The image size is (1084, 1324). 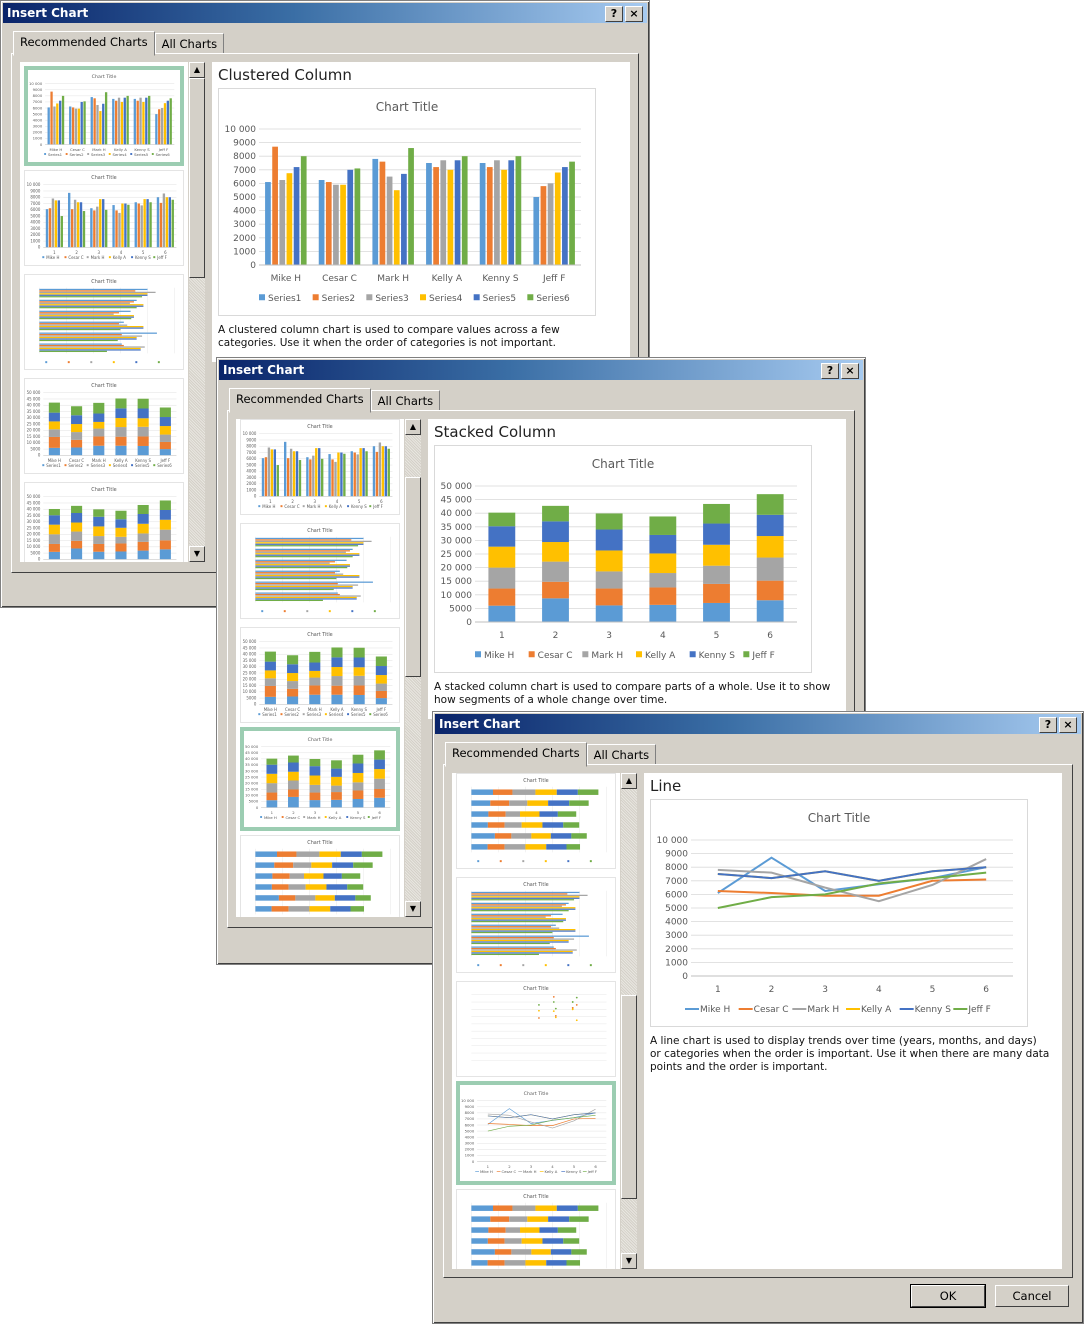 What do you see at coordinates (252, 795) in the screenshot?
I see `y-tick-label: 10 000` at bounding box center [252, 795].